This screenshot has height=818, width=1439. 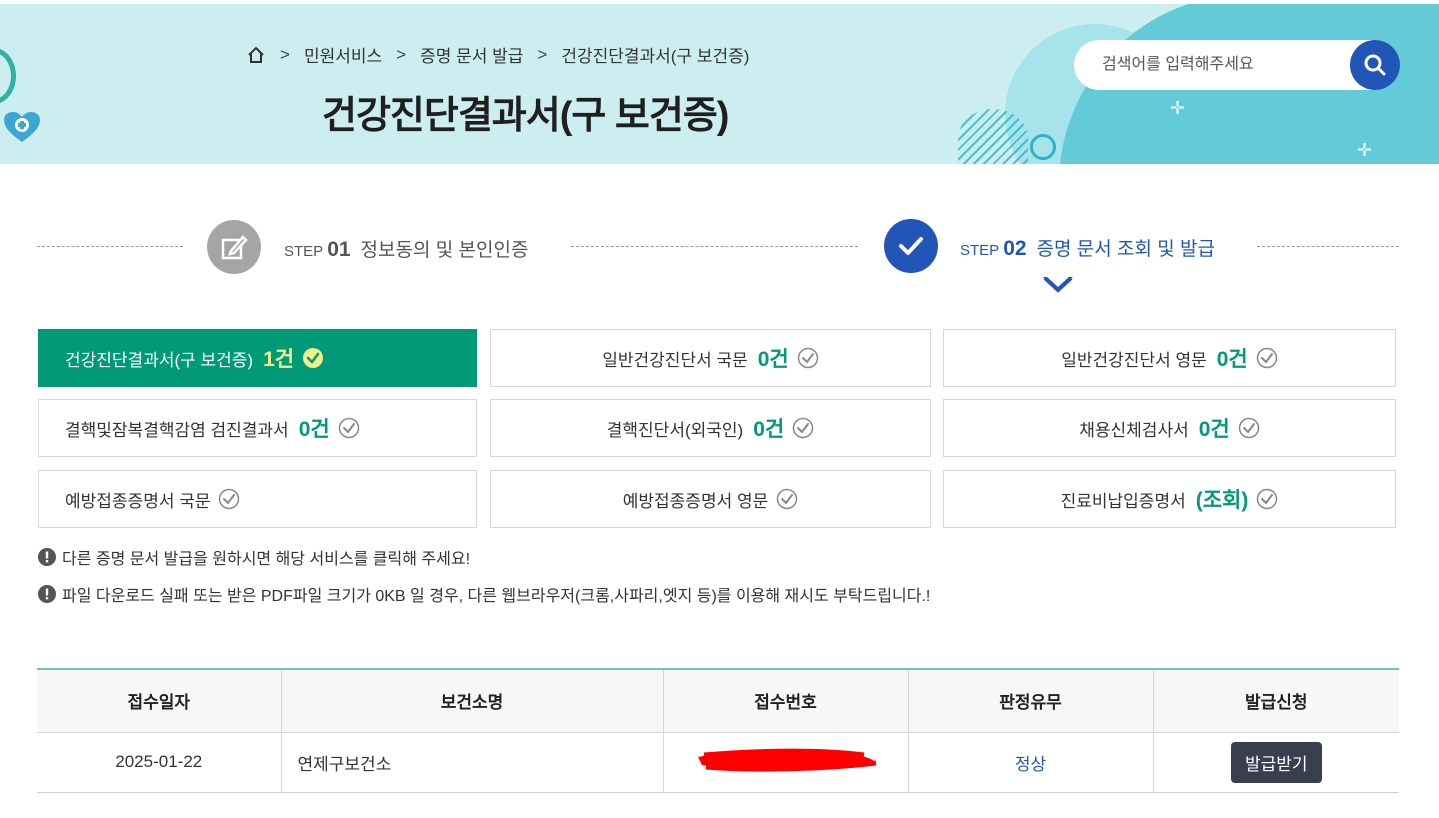 What do you see at coordinates (1222, 500) in the screenshot?
I see `service-count: (조회)` at bounding box center [1222, 500].